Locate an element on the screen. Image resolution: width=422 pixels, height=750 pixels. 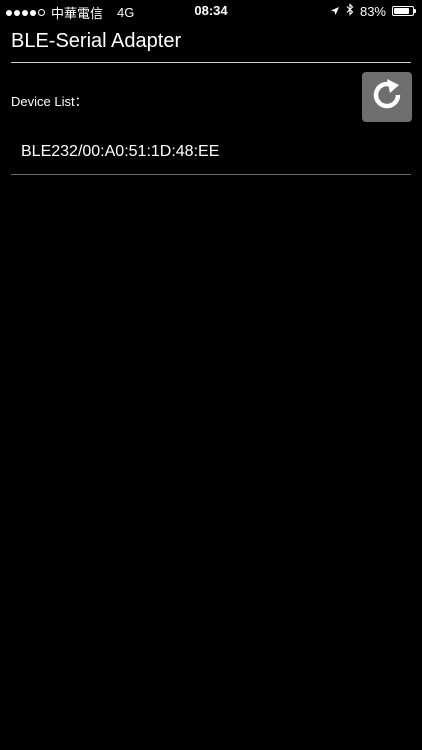
device-row: BLE232/00:A0:51:1D:48:EE is located at coordinates (211, 152).